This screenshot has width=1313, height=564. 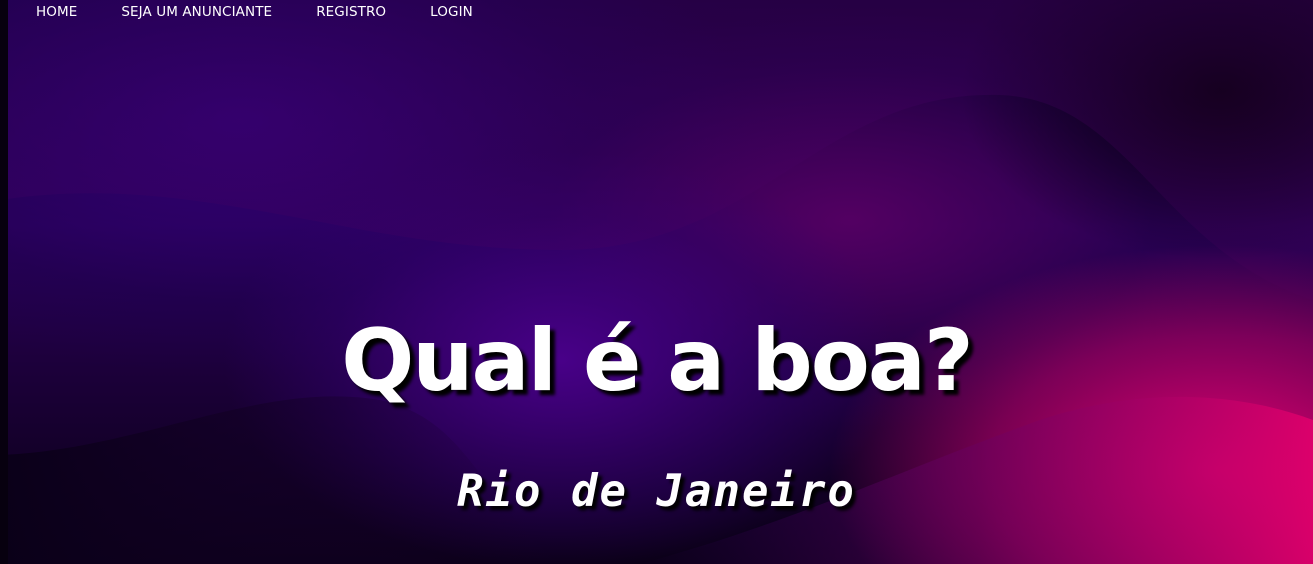 What do you see at coordinates (56, 13) in the screenshot?
I see `nav-home-link: HOME` at bounding box center [56, 13].